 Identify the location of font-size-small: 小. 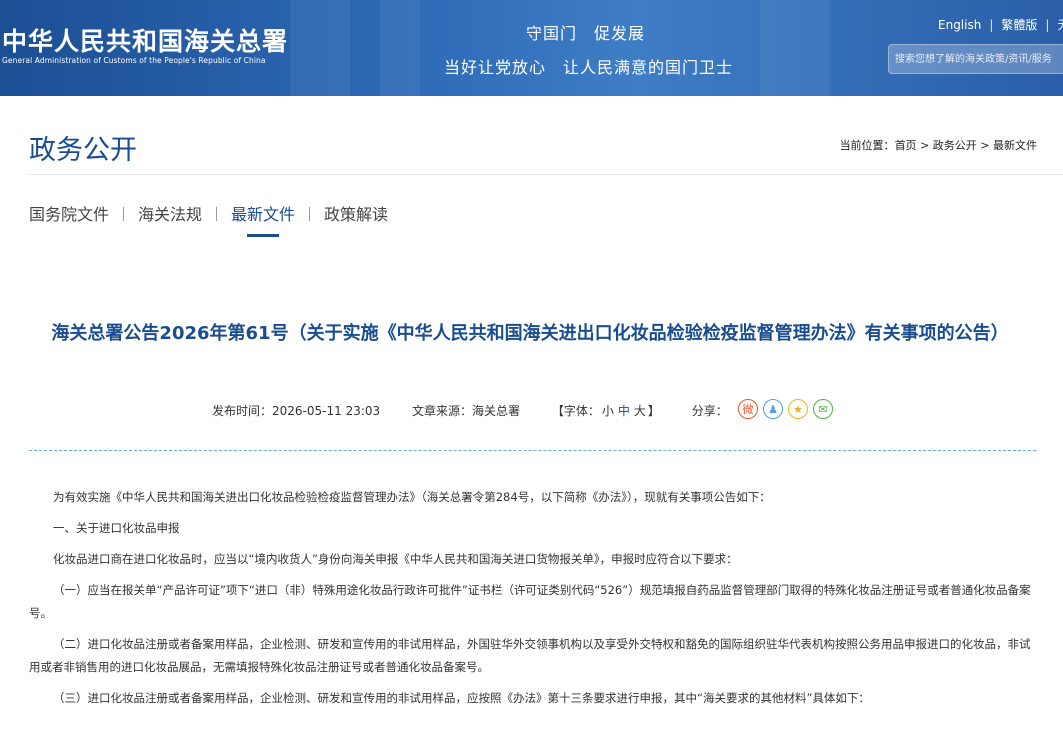
(608, 411).